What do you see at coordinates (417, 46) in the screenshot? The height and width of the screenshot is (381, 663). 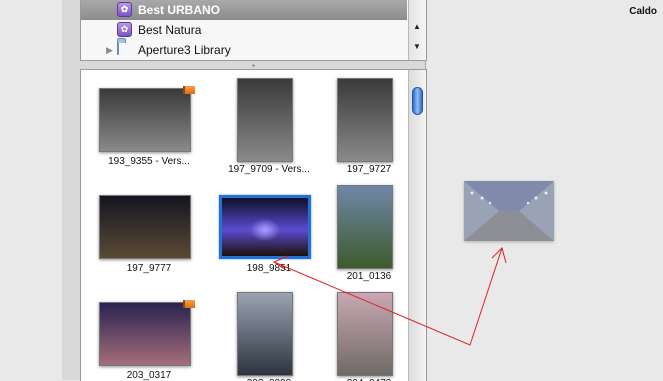 I see `scroll-down-arrow-icon: ▼` at bounding box center [417, 46].